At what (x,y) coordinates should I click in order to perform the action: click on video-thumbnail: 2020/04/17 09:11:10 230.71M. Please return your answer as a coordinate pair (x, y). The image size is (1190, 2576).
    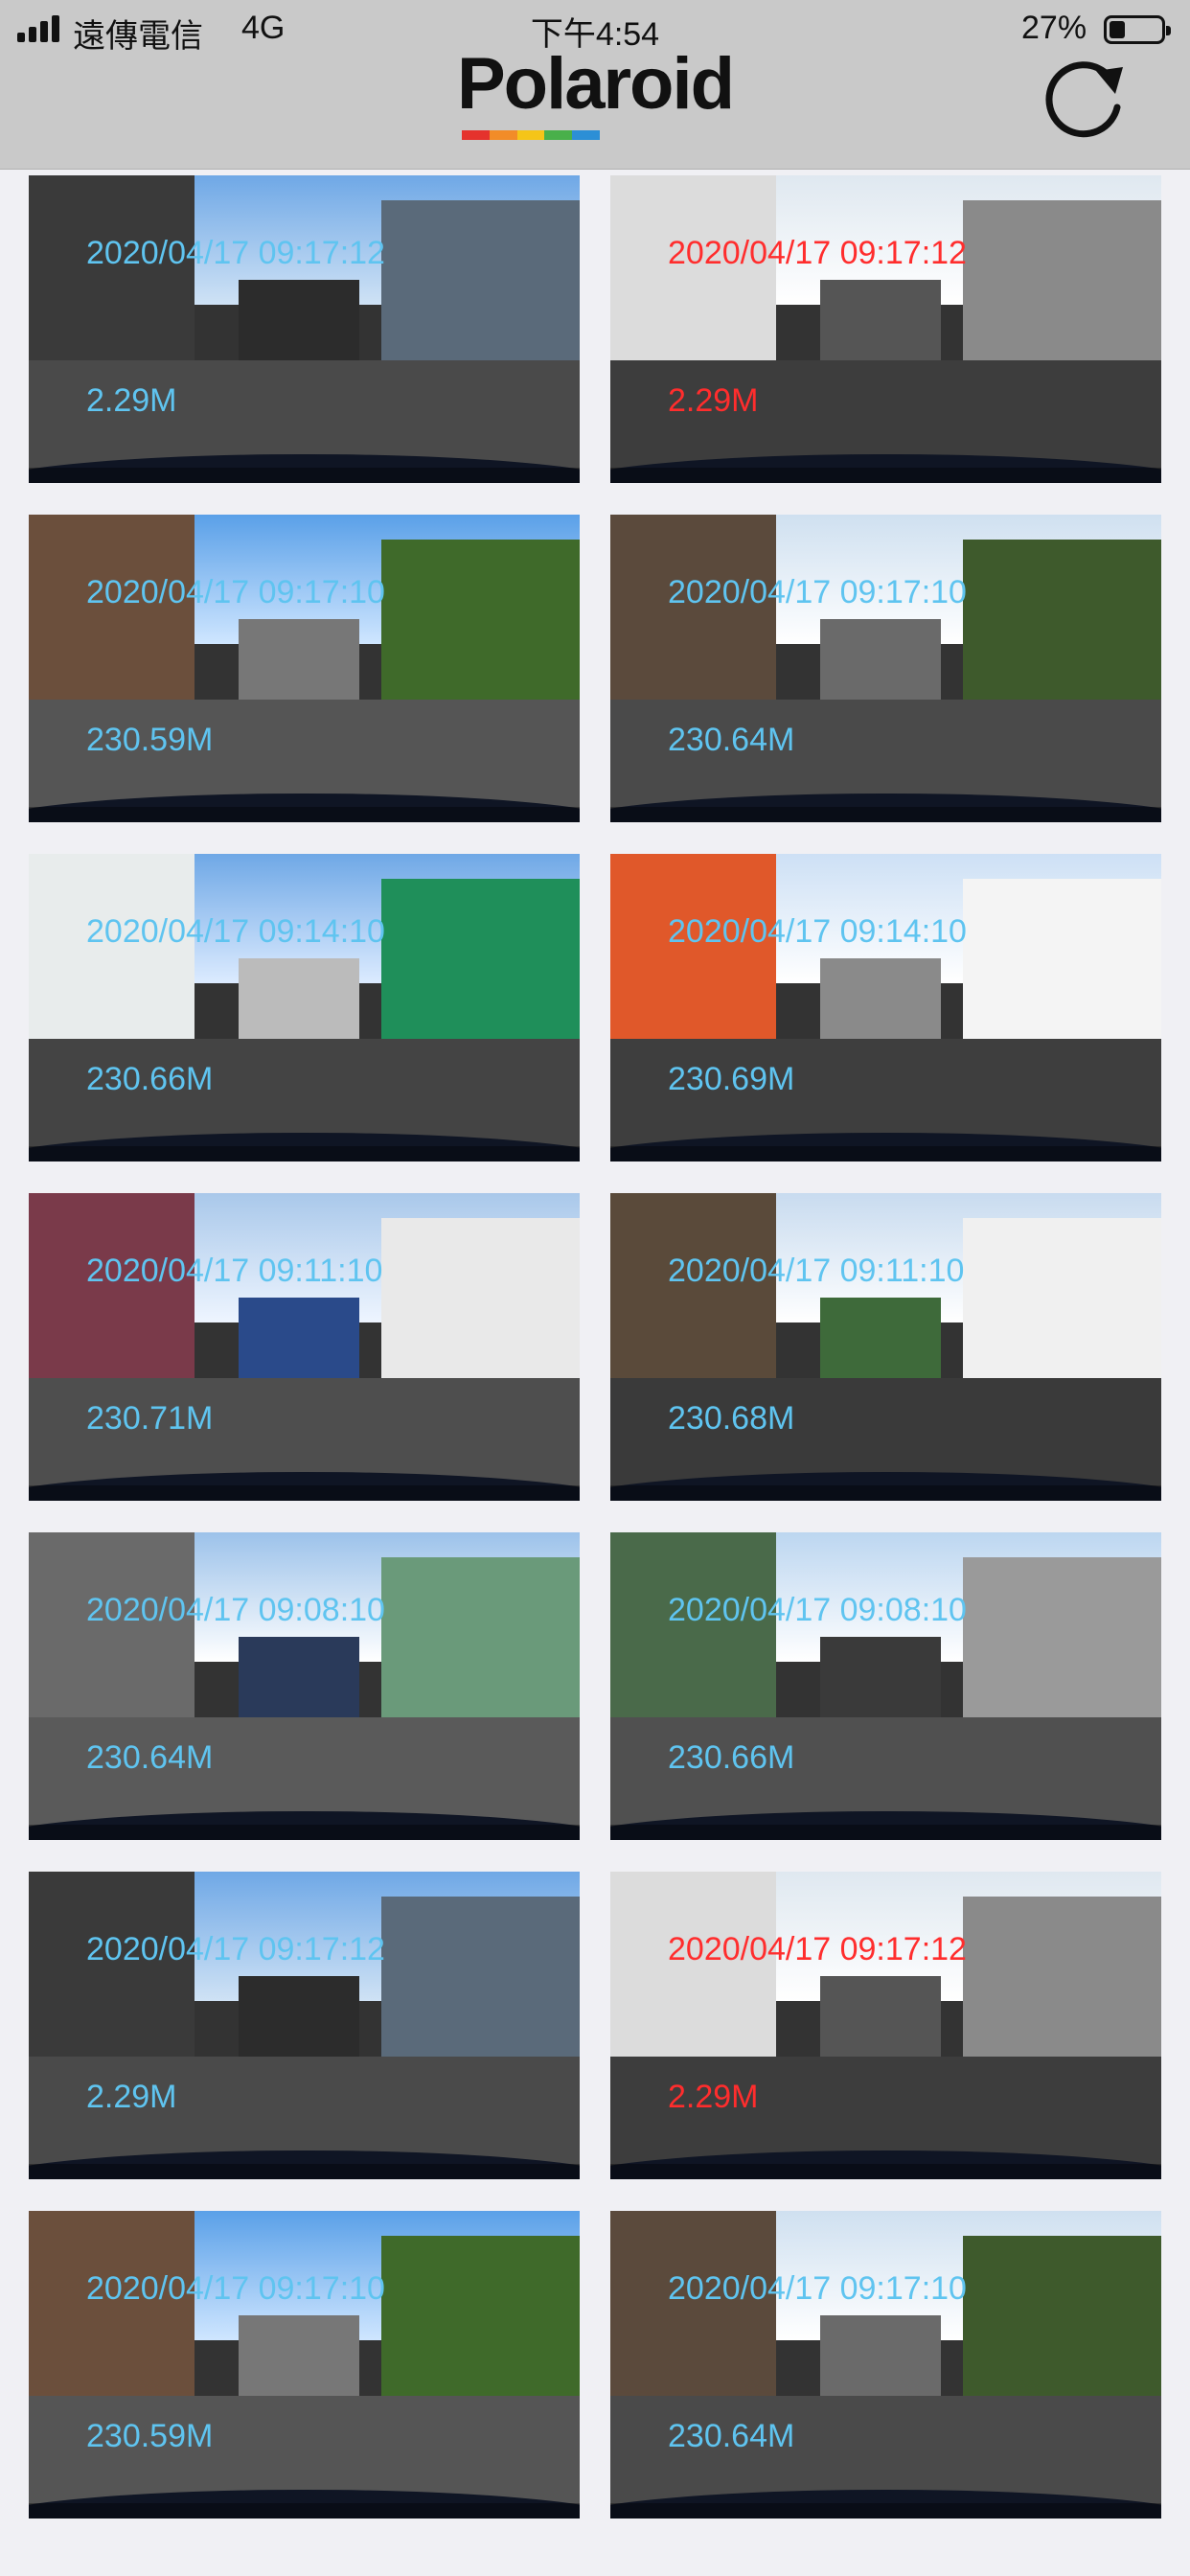
    Looking at the image, I should click on (304, 1347).